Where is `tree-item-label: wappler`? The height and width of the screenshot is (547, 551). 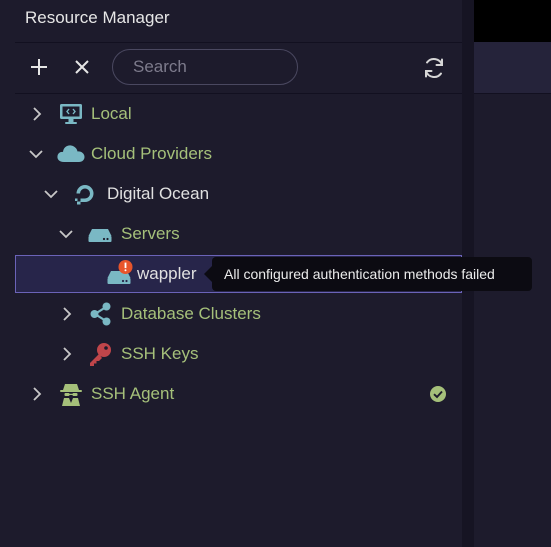
tree-item-label: wappler is located at coordinates (167, 273).